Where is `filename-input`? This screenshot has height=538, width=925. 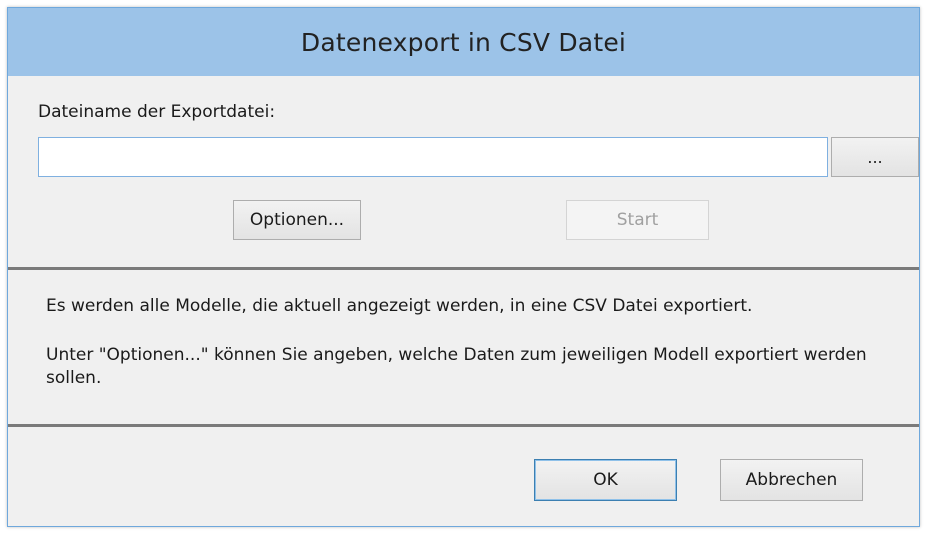 filename-input is located at coordinates (433, 157).